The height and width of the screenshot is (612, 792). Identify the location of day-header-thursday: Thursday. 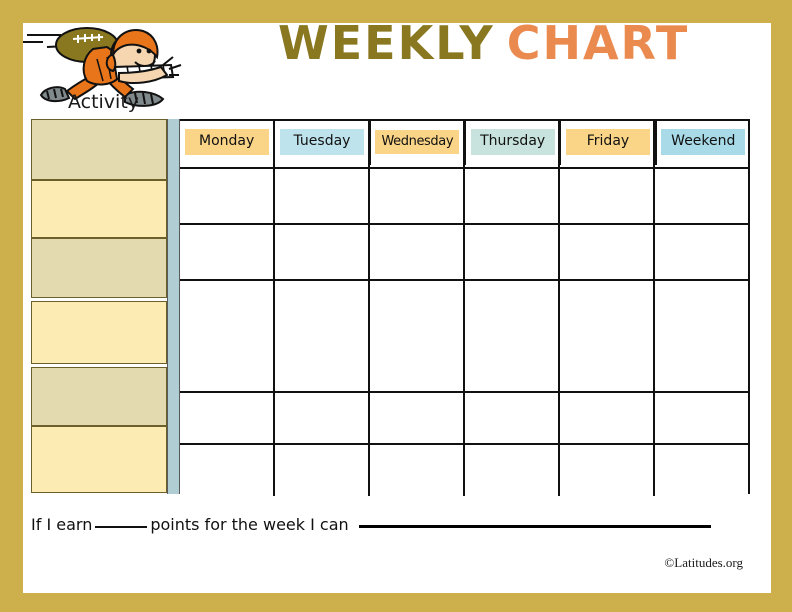
(514, 142).